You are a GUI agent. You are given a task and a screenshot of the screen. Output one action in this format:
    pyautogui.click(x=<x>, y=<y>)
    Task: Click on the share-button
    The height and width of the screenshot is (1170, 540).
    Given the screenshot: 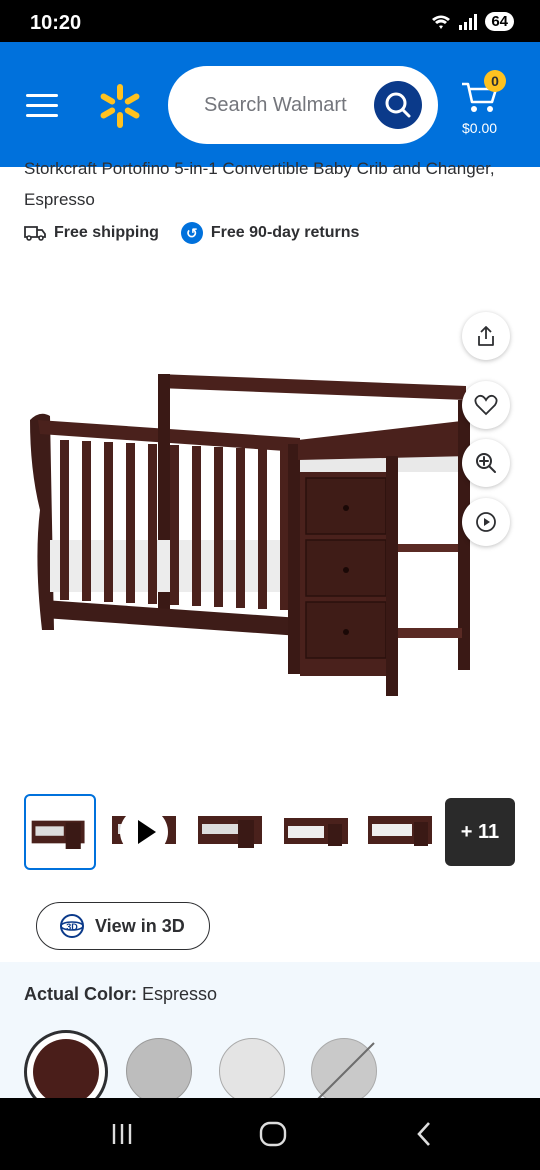 What is the action you would take?
    pyautogui.click(x=486, y=336)
    